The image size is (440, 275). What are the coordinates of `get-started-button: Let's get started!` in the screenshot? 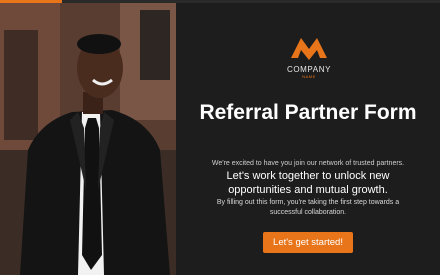 It's located at (308, 242).